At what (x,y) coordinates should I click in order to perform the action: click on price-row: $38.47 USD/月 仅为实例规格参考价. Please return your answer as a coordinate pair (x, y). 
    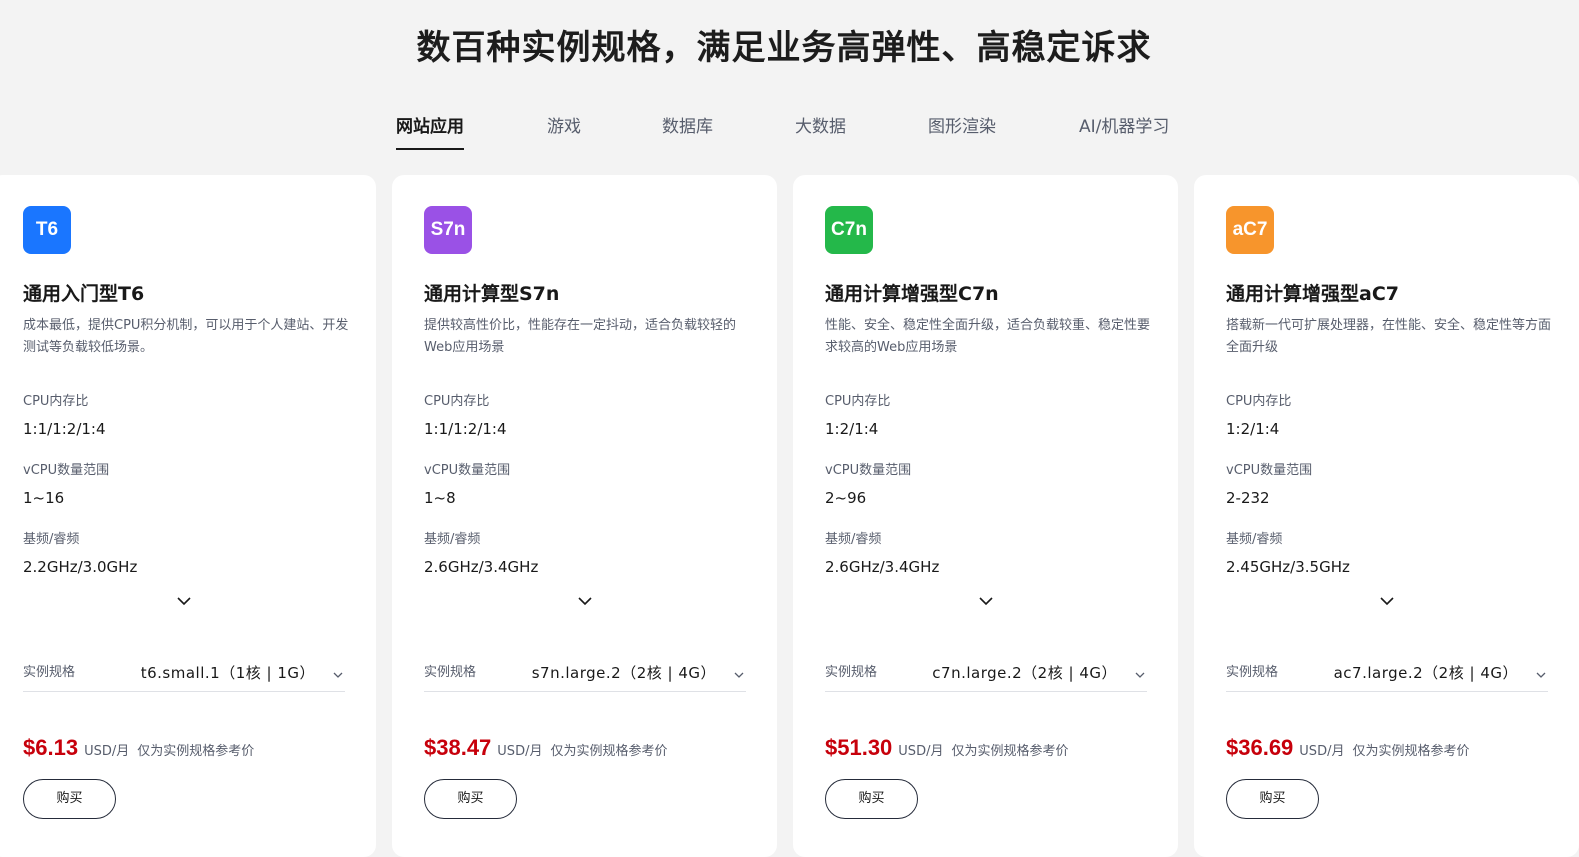
    Looking at the image, I should click on (545, 750).